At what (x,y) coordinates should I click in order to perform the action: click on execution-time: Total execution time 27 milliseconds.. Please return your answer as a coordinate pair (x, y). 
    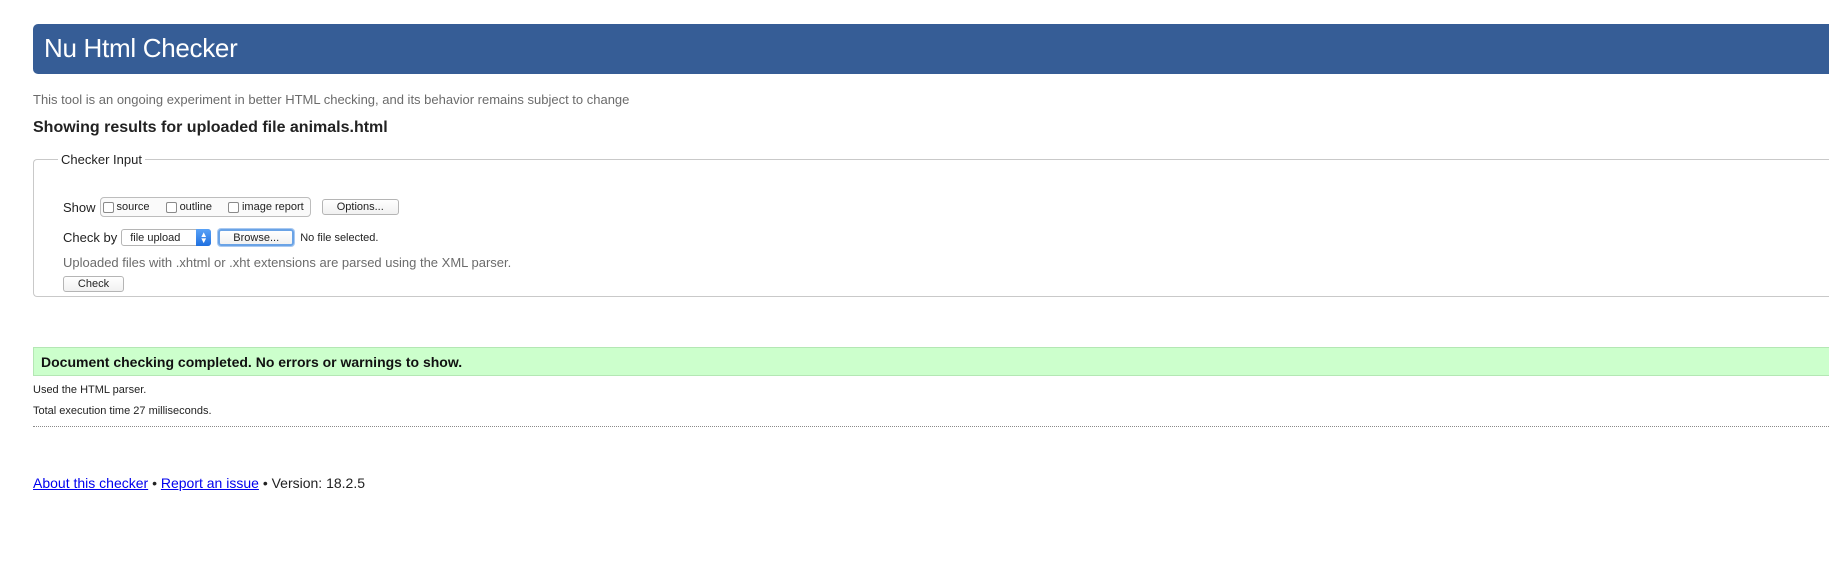
    Looking at the image, I should click on (122, 411).